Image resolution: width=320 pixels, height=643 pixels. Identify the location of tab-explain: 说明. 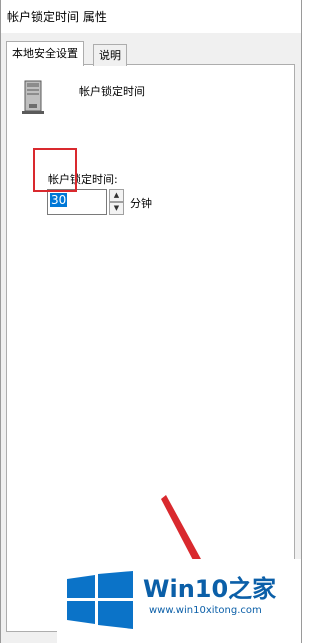
(110, 55).